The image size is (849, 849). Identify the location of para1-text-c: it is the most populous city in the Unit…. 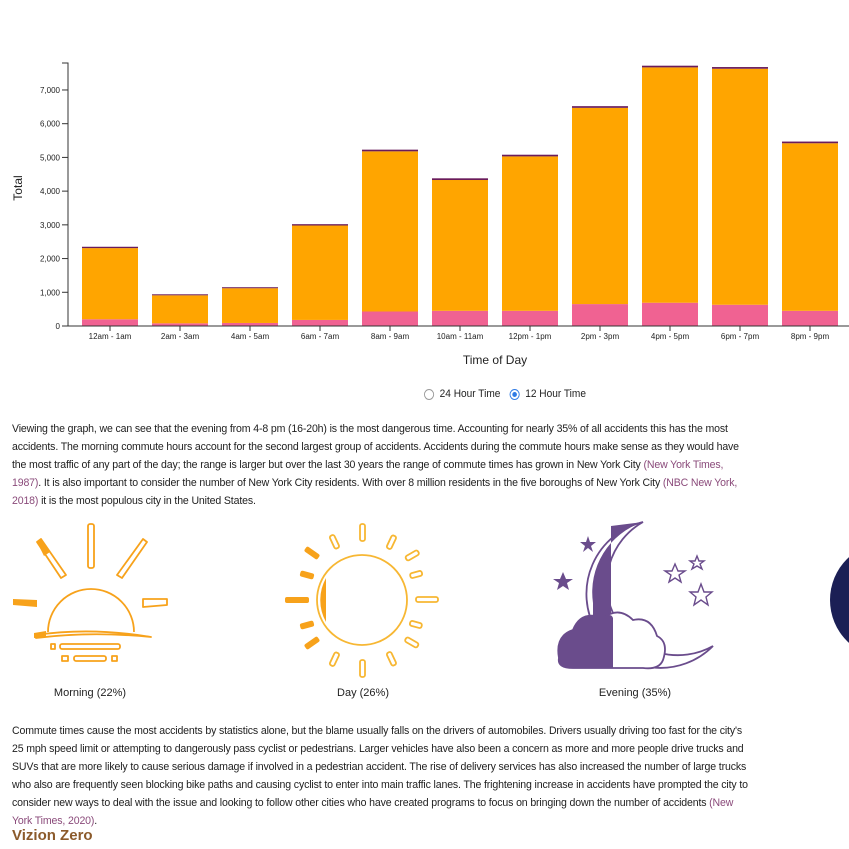
(147, 501).